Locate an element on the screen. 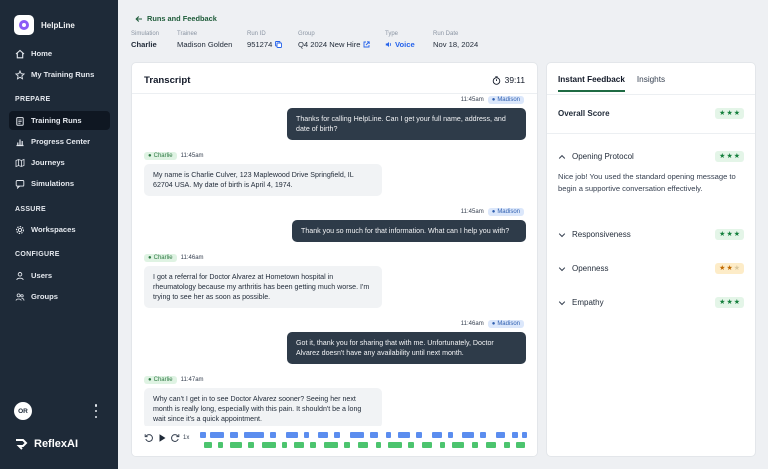 This screenshot has height=469, width=768. sidebar-item-label: Home is located at coordinates (42, 53).